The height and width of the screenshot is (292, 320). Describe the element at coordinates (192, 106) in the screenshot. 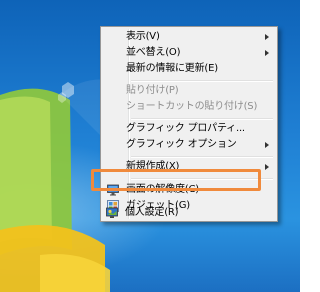

I see `menu-item-label: ショートカットの貼り付け(S)` at that location.